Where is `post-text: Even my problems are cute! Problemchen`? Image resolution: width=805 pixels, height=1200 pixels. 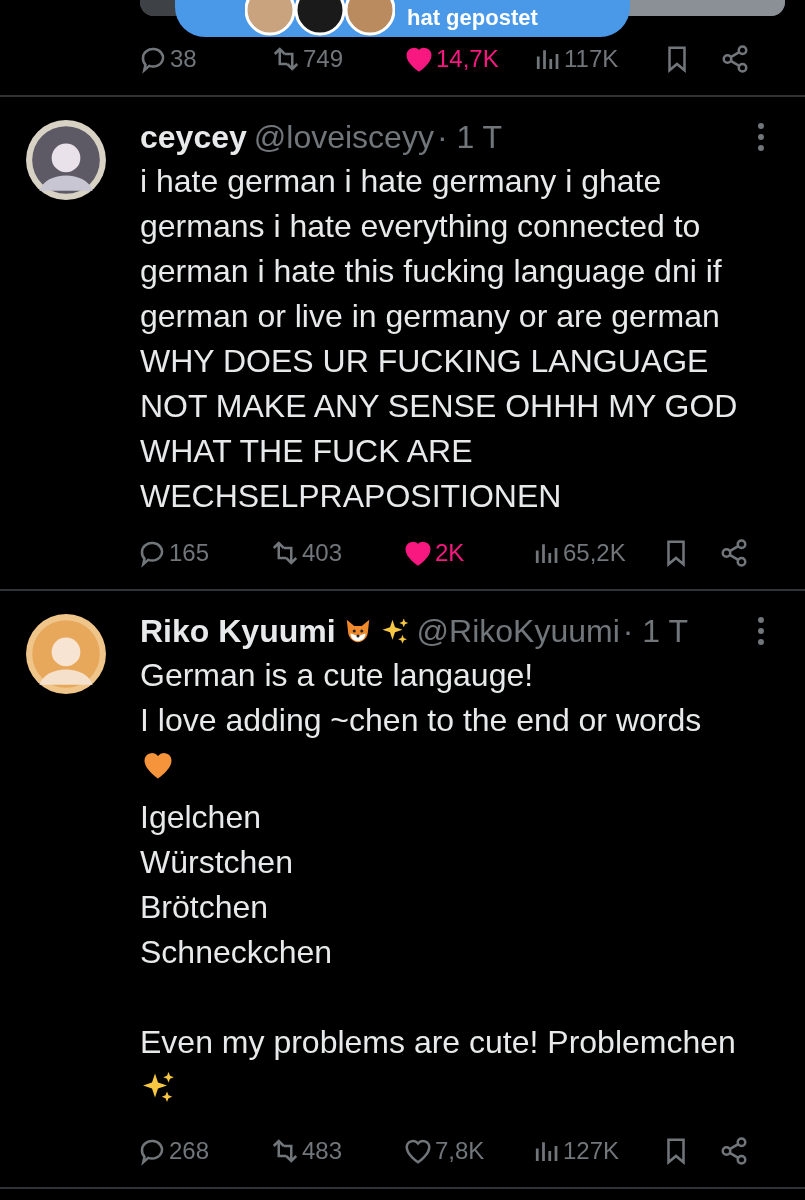
post-text: Even my problems are cute! Problemchen is located at coordinates (438, 1042).